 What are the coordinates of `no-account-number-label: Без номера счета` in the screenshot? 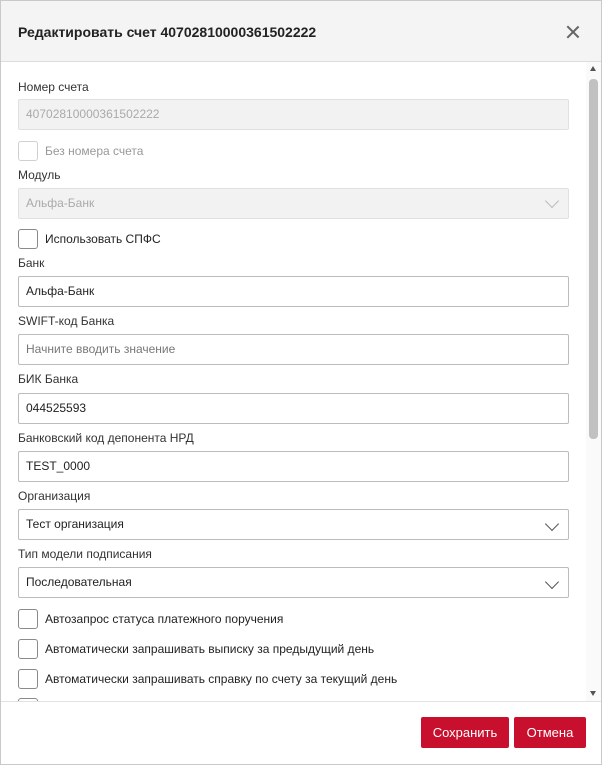 It's located at (94, 151).